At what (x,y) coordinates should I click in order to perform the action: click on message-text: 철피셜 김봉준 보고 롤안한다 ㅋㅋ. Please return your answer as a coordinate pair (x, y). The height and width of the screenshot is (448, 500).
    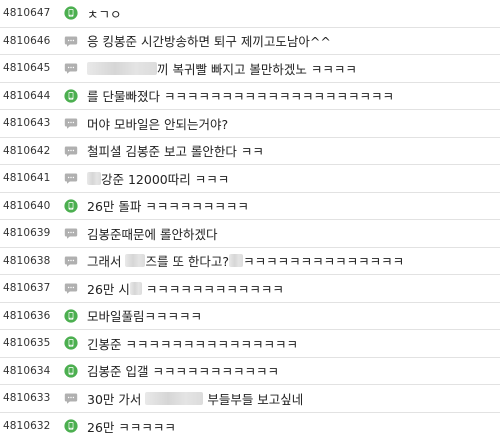
    Looking at the image, I should click on (175, 150).